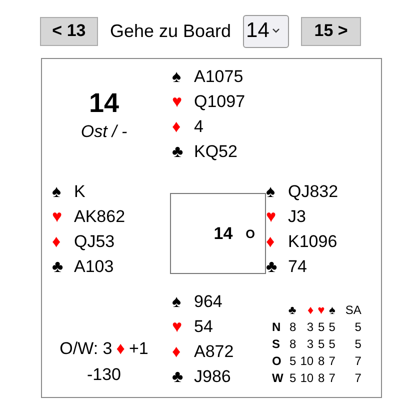 This screenshot has width=401, height=412. I want to click on player-label: O, so click(277, 361).